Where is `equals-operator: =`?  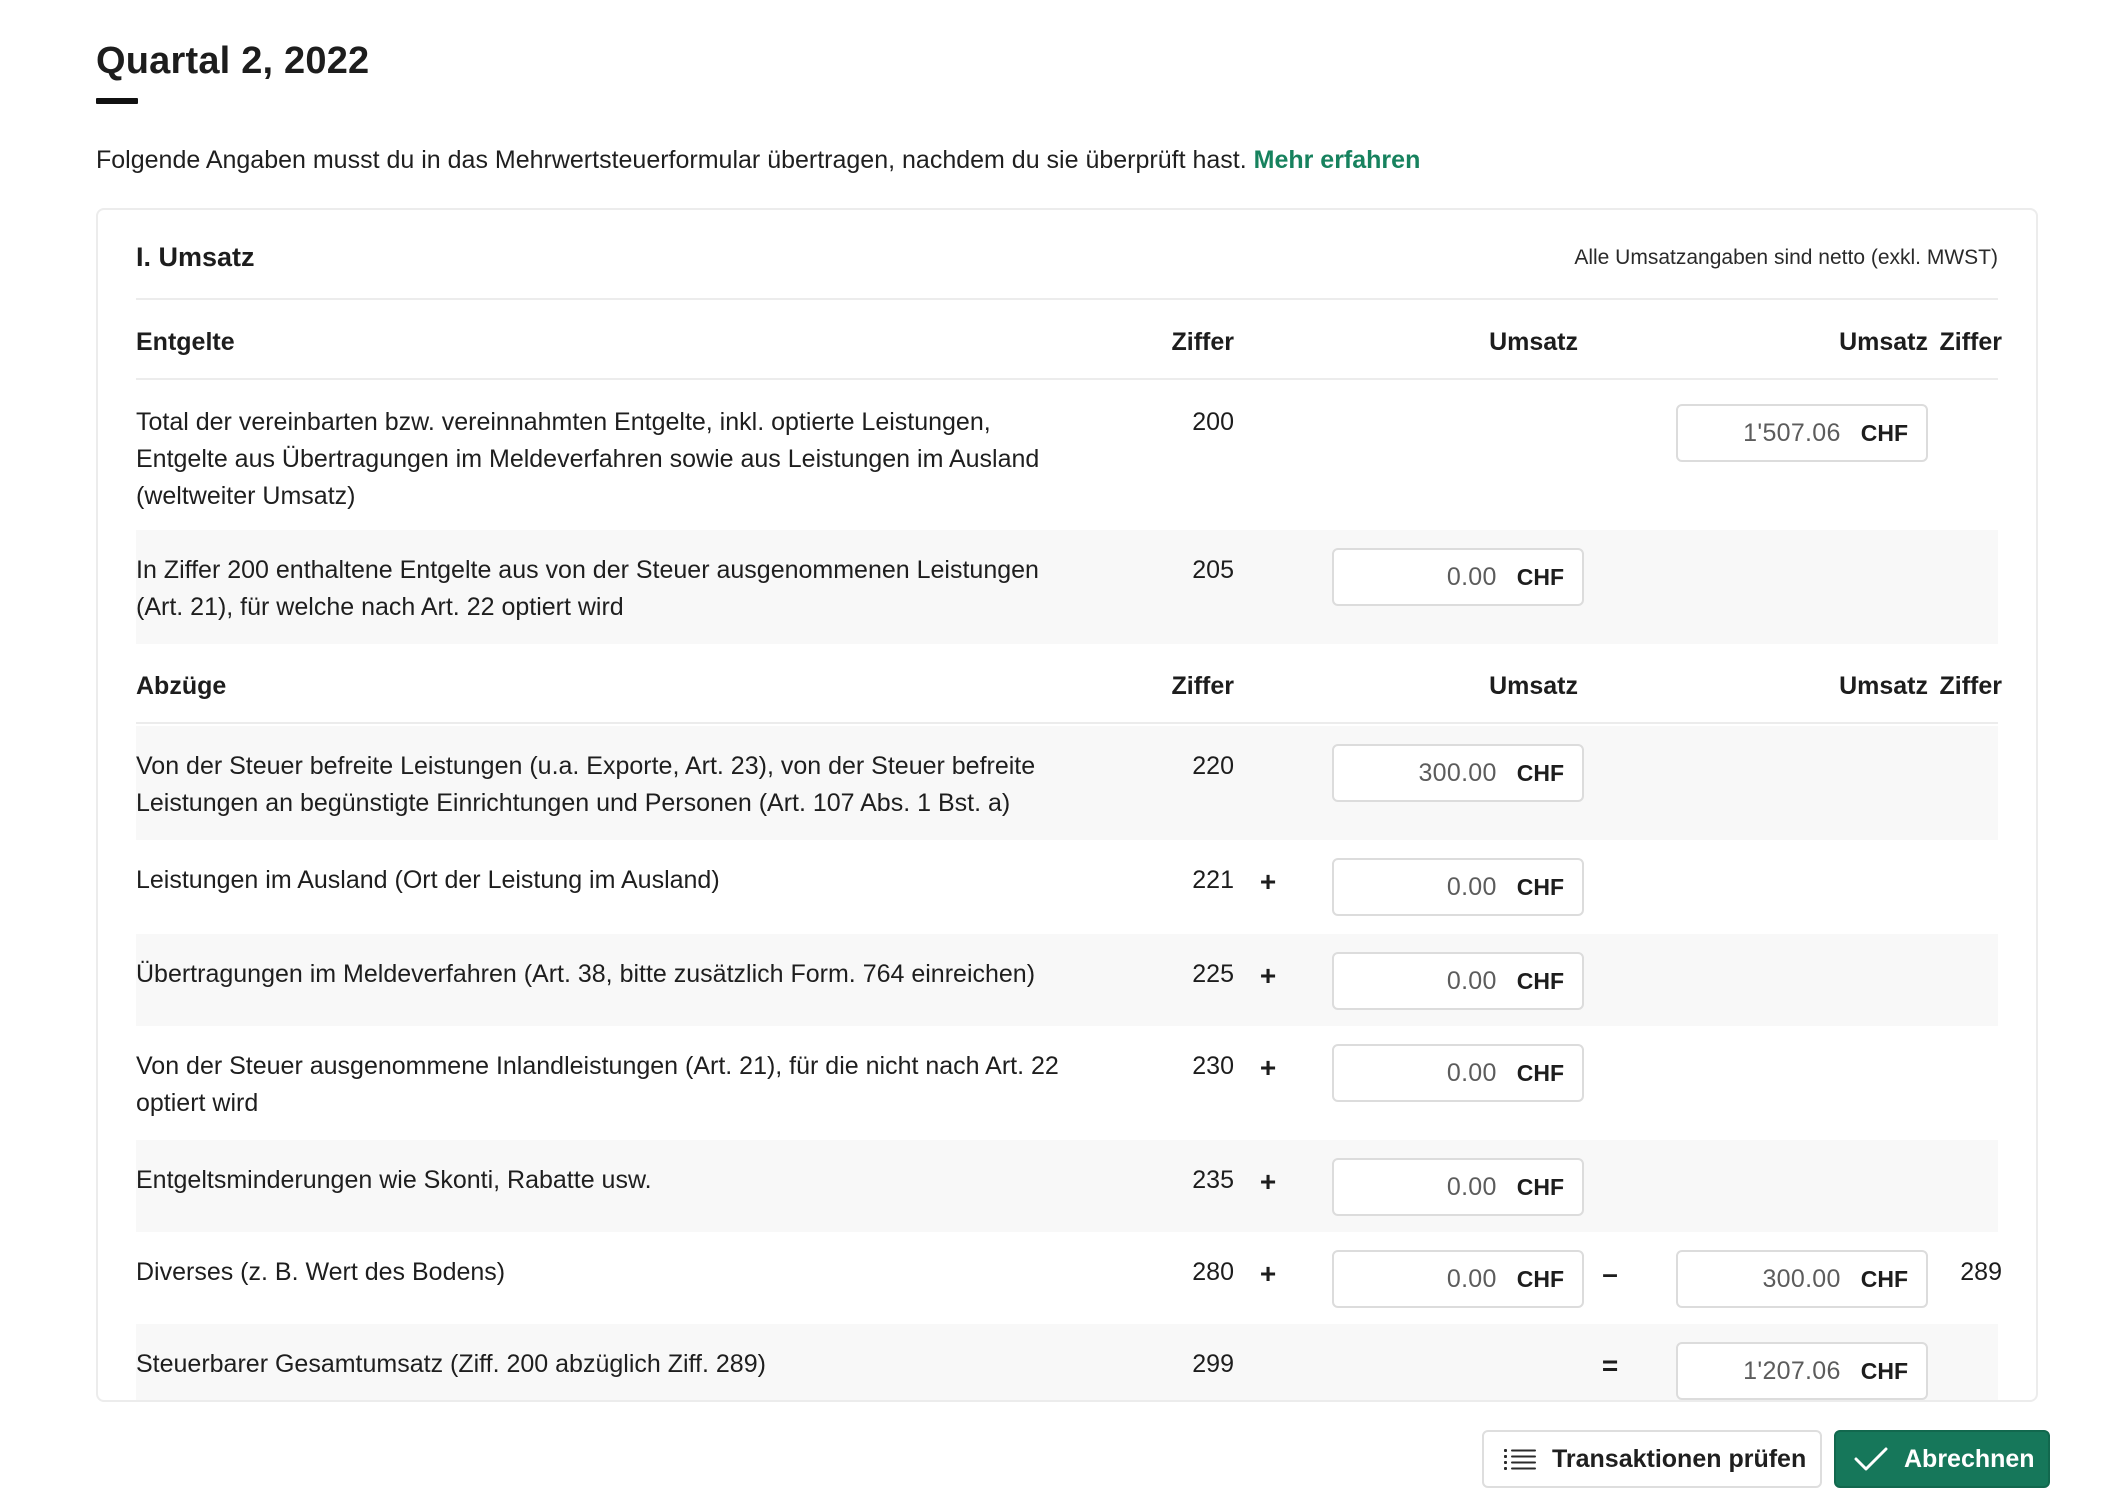 equals-operator: = is located at coordinates (1610, 1365).